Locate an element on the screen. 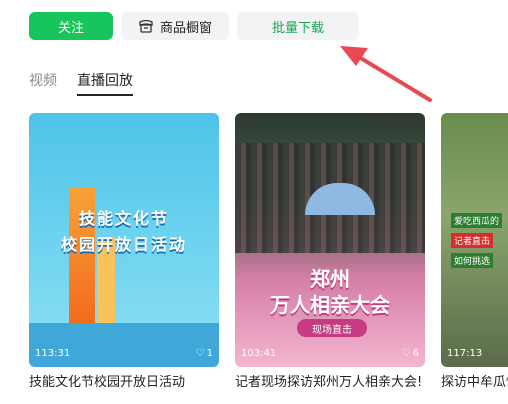 The width and height of the screenshot is (508, 404). shop-window-icon is located at coordinates (146, 26).